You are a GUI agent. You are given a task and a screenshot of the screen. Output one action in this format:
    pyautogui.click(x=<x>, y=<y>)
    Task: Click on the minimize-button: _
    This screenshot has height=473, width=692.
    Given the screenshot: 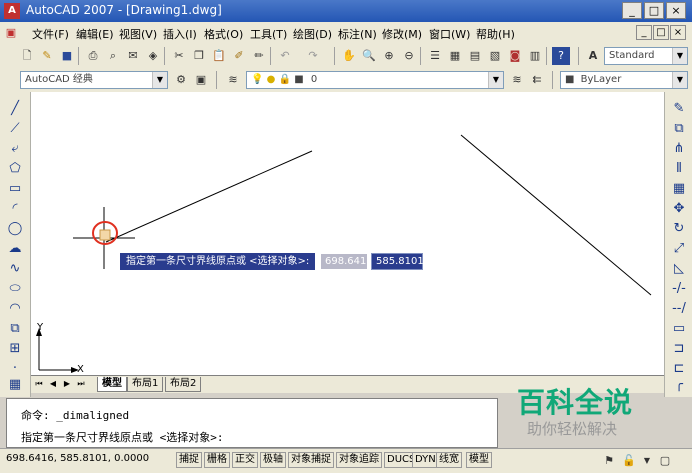 What is the action you would take?
    pyautogui.click(x=632, y=10)
    